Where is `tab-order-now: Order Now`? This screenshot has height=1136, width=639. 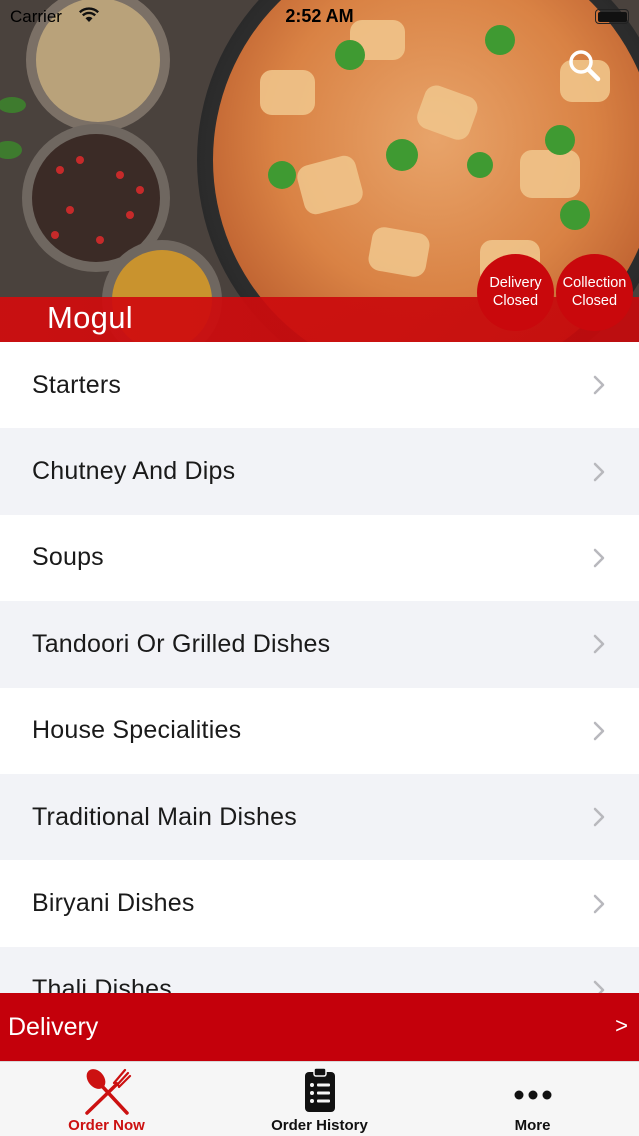
tab-order-now: Order Now is located at coordinates (106, 1099).